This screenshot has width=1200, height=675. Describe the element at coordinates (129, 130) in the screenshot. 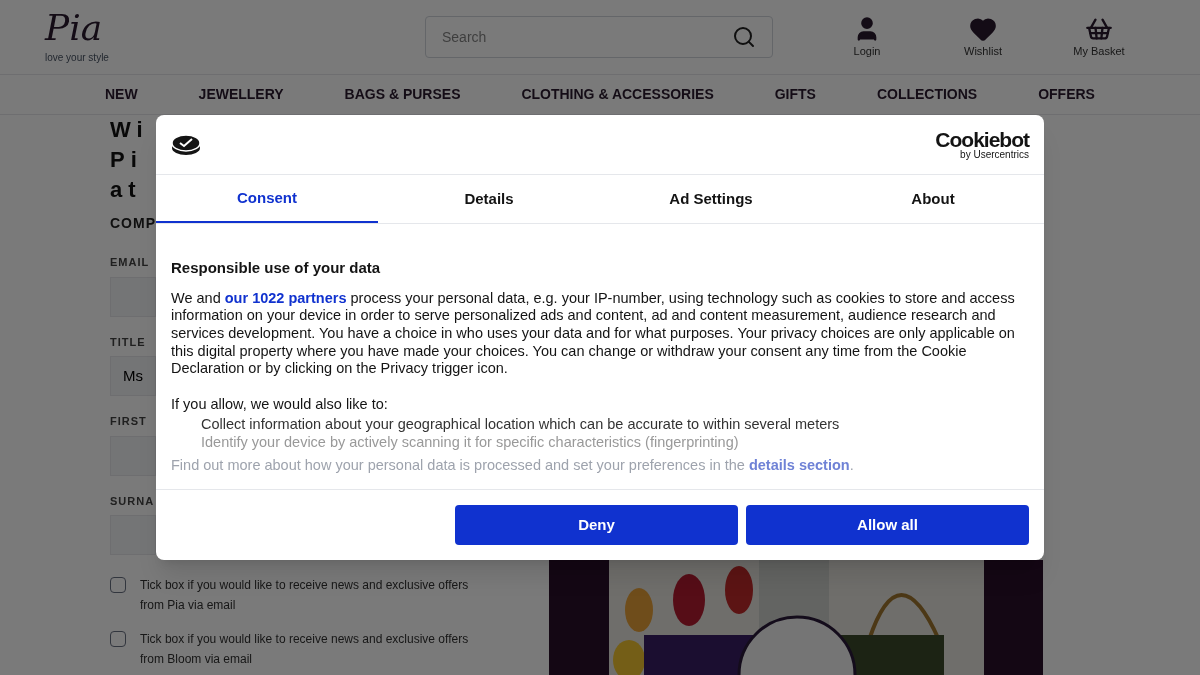

I see `heading-line: Wi` at that location.